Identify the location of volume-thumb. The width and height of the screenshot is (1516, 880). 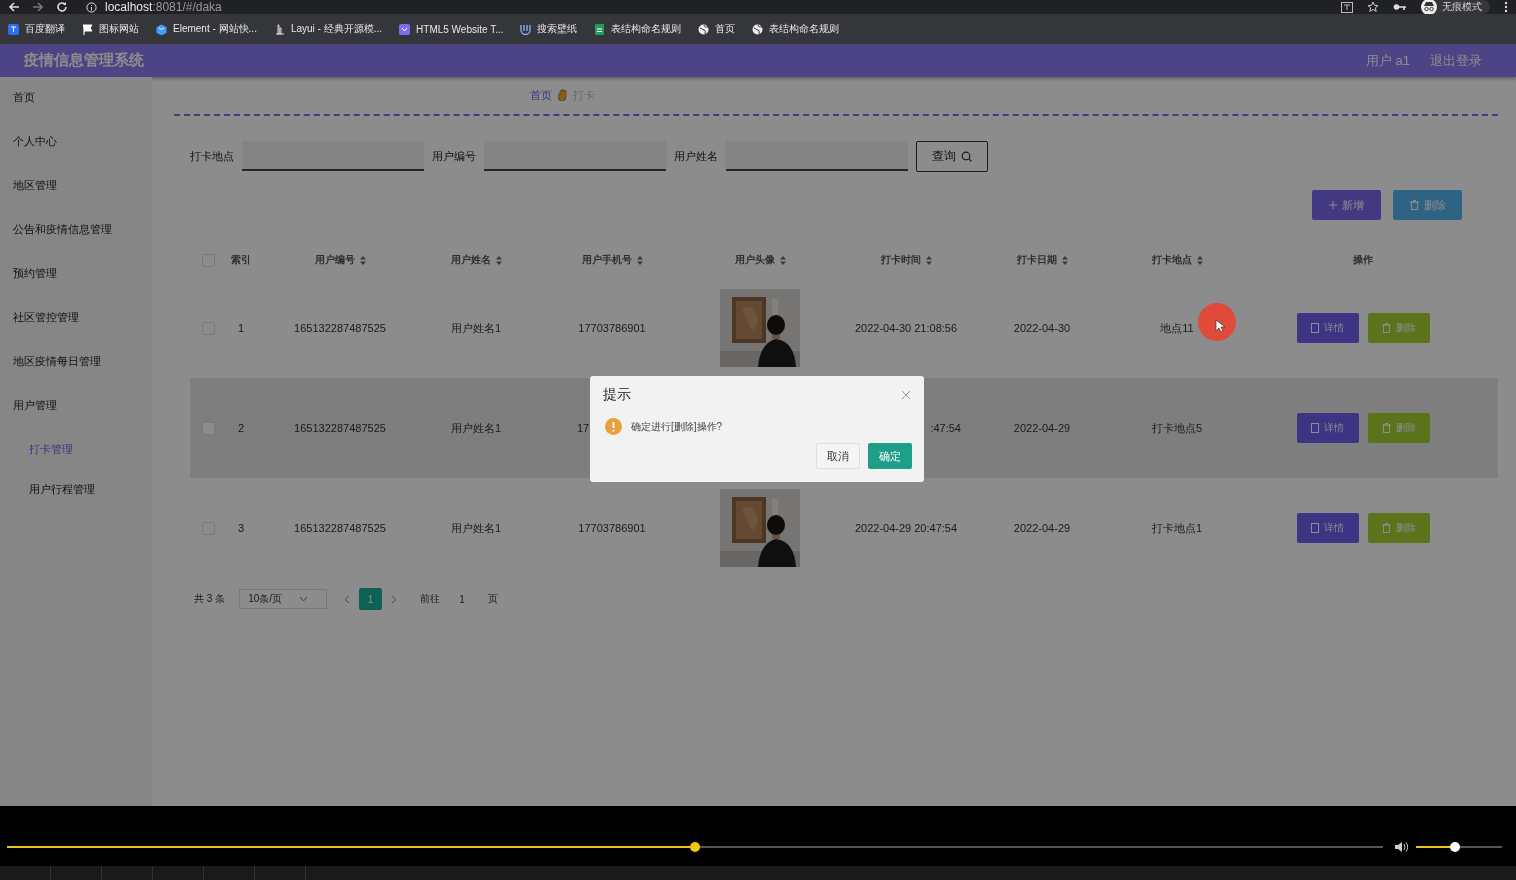
(1454, 847).